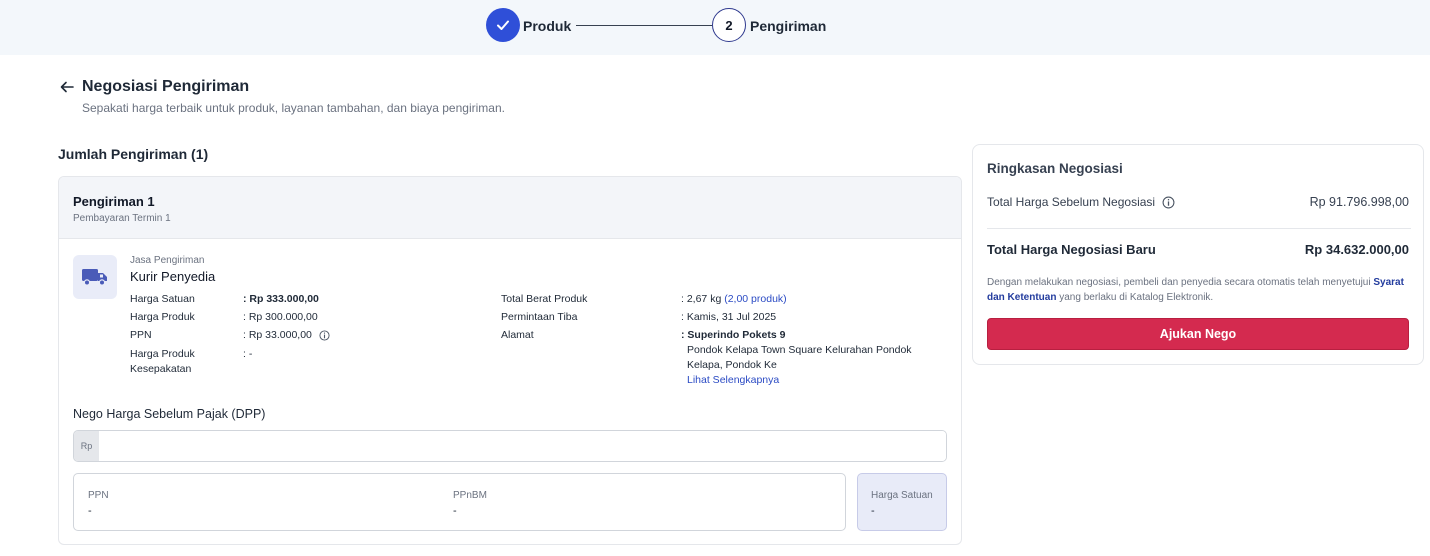 This screenshot has height=556, width=1430. What do you see at coordinates (1356, 249) in the screenshot?
I see `new-total-value: Rp 34.632.000,00` at bounding box center [1356, 249].